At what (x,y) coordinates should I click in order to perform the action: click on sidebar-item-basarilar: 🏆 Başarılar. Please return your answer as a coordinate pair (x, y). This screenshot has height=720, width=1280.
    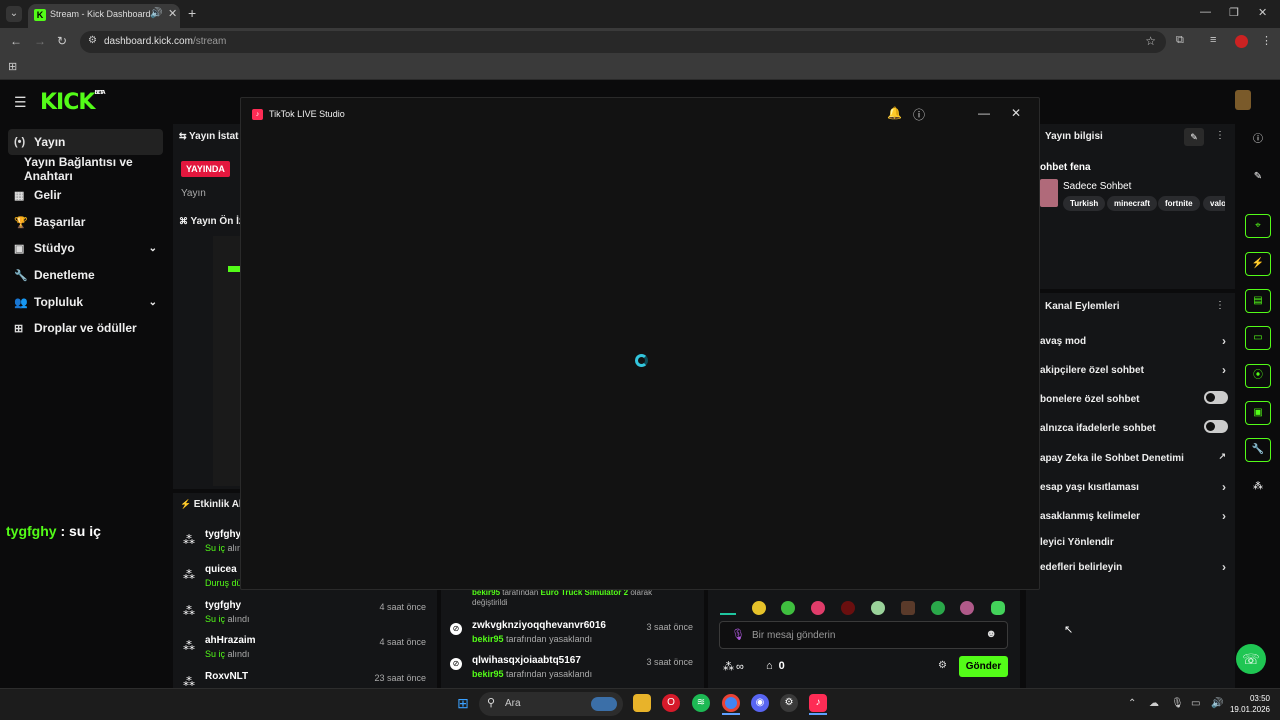
    Looking at the image, I should click on (85, 222).